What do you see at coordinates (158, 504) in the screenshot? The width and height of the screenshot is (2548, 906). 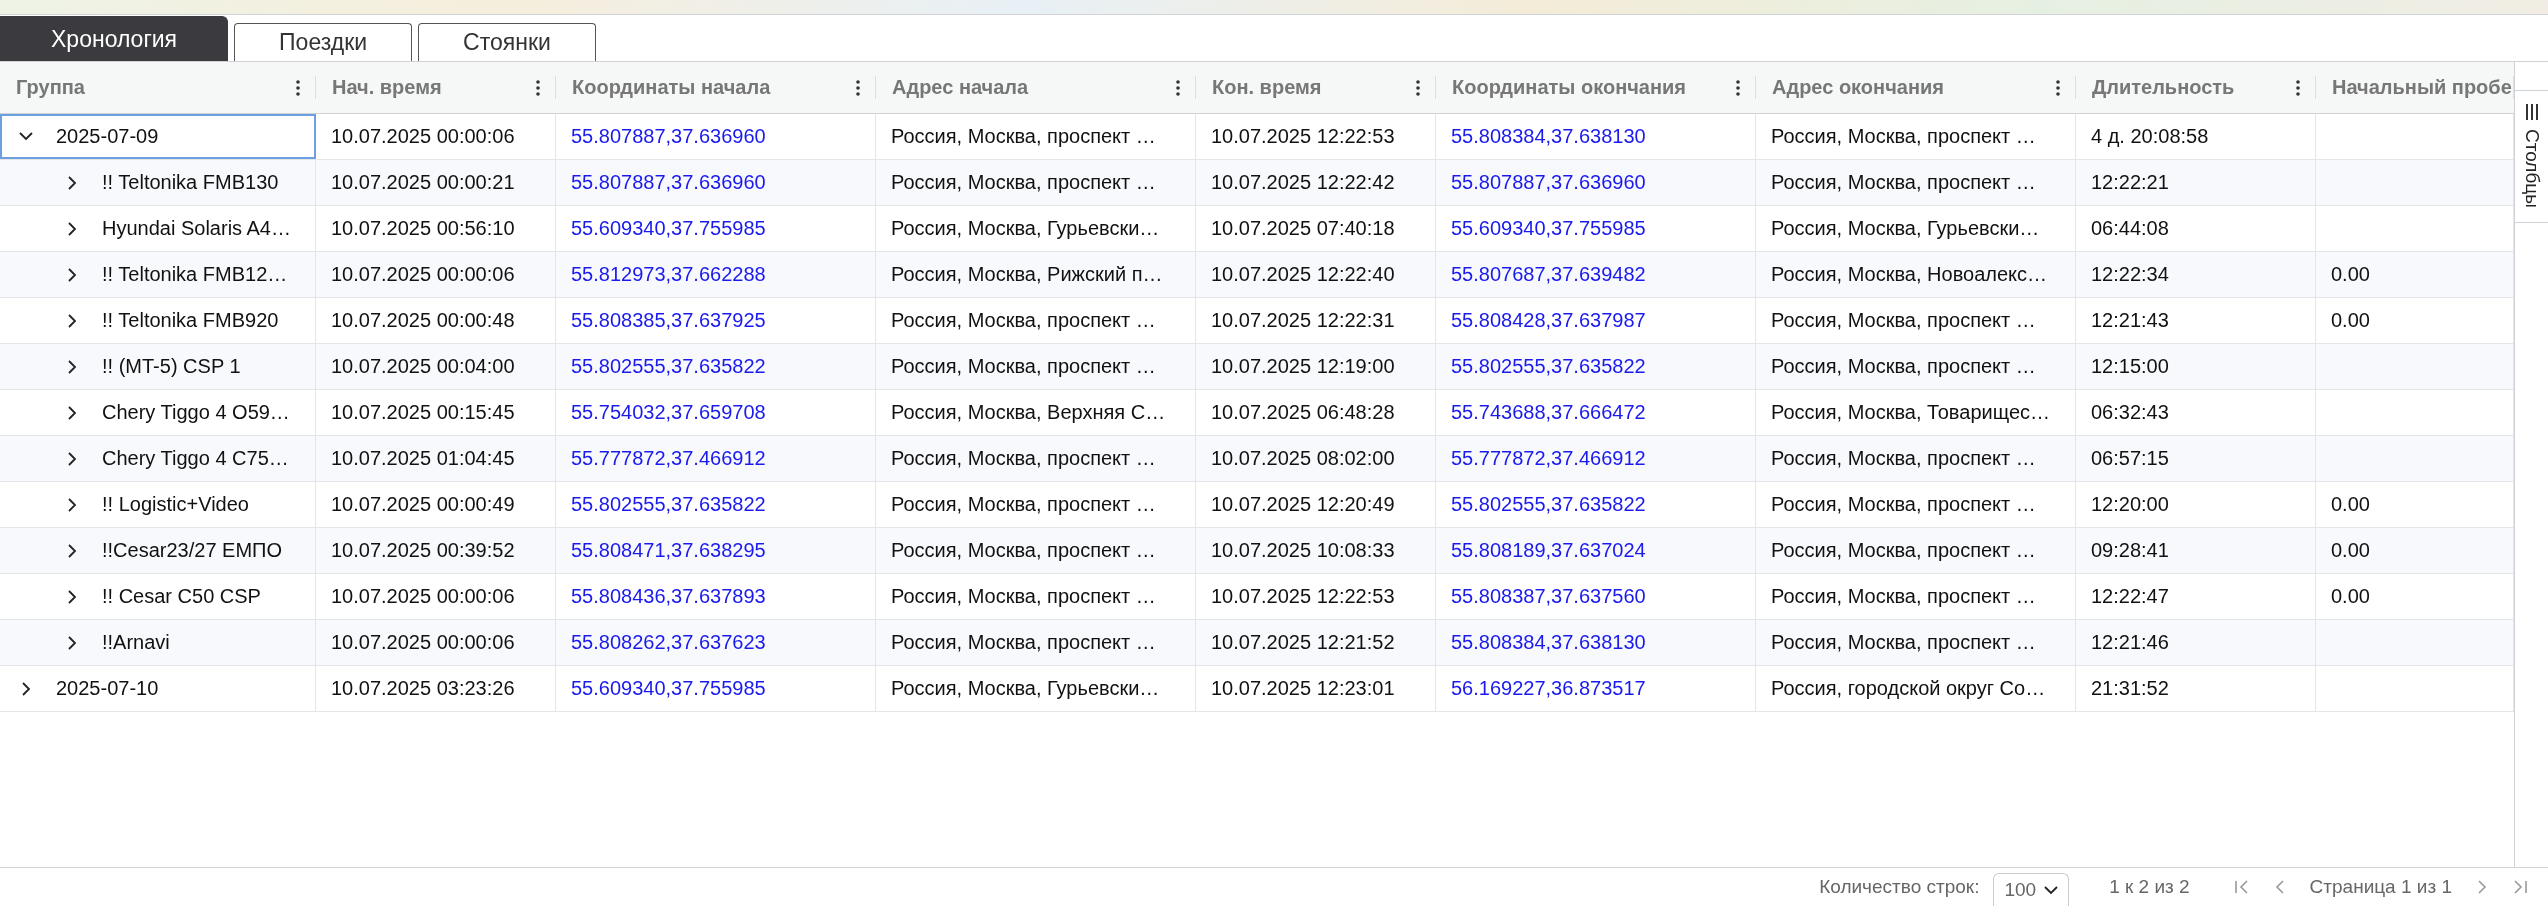 I see `group-cell: !! Logistic+Video` at bounding box center [158, 504].